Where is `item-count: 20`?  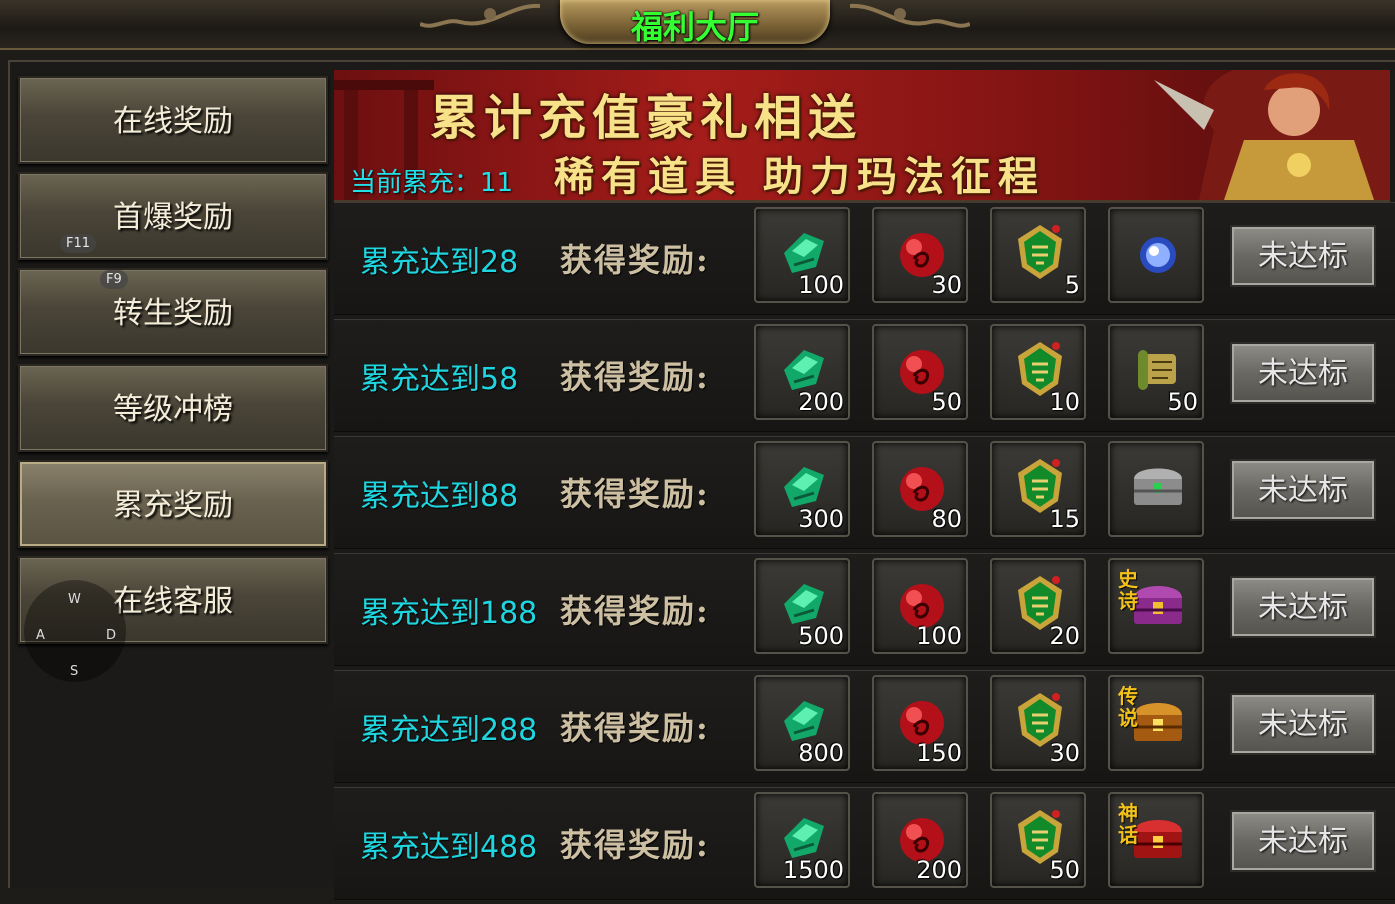 item-count: 20 is located at coordinates (1064, 636).